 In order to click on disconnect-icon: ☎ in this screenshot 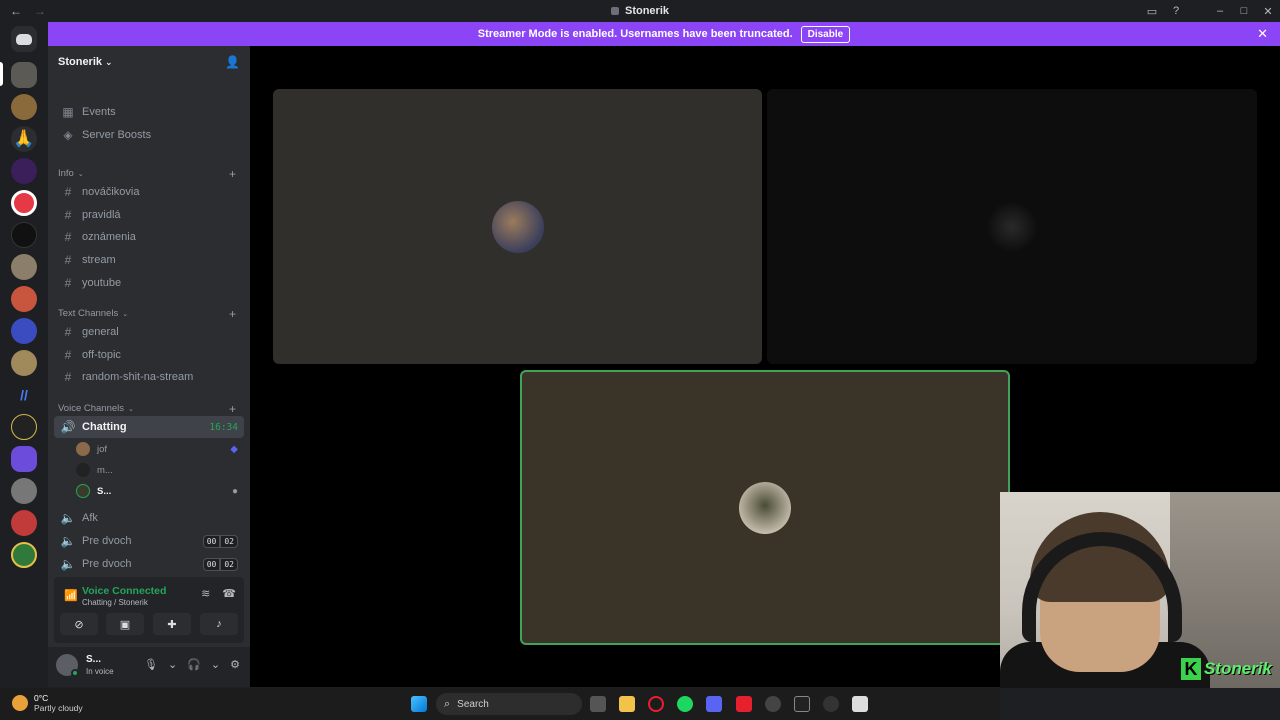, I will do `click(229, 593)`.